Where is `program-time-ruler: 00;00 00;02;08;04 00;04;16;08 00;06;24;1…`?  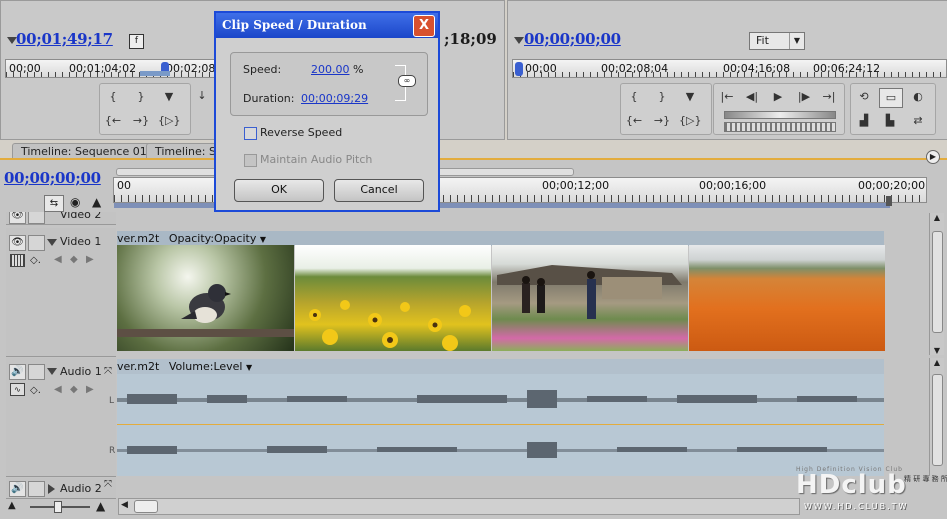 program-time-ruler: 00;00 00;02;08;04 00;04;16;08 00;06;24;1… is located at coordinates (729, 68).